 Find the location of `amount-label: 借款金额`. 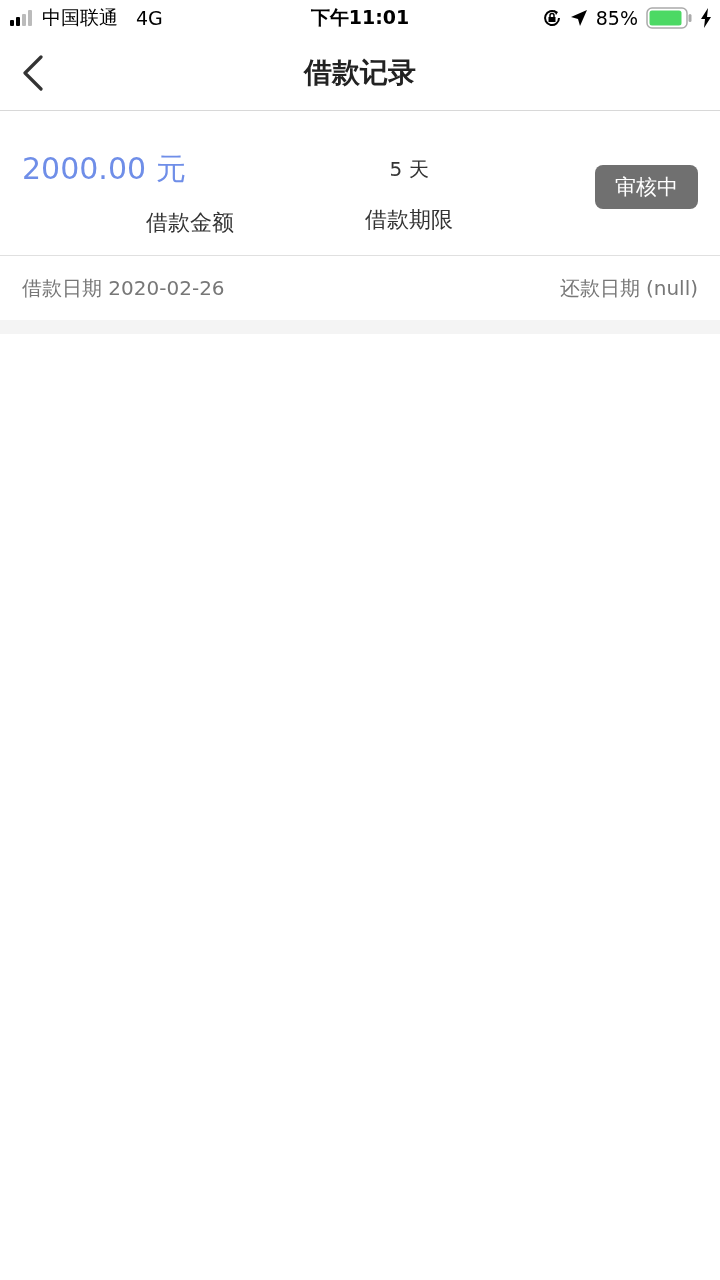

amount-label: 借款金额 is located at coordinates (190, 223).